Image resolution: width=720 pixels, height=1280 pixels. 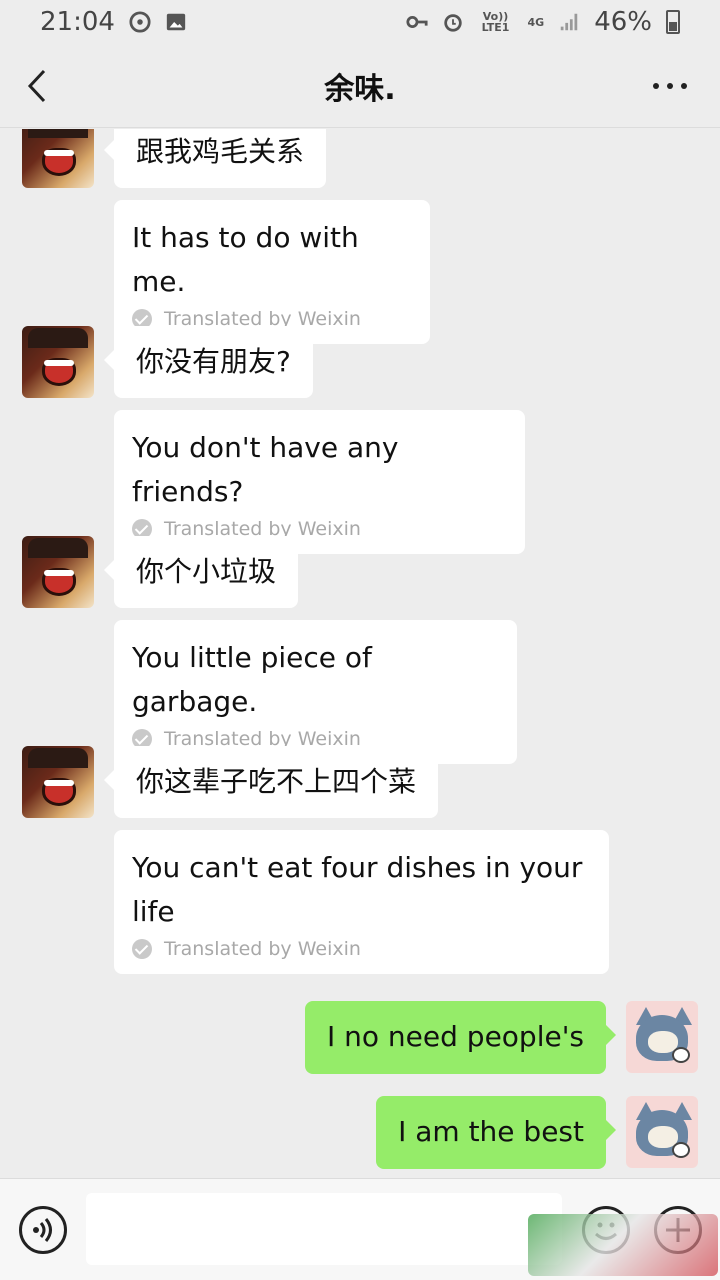 What do you see at coordinates (37, 86) in the screenshot?
I see `back-arrow-icon` at bounding box center [37, 86].